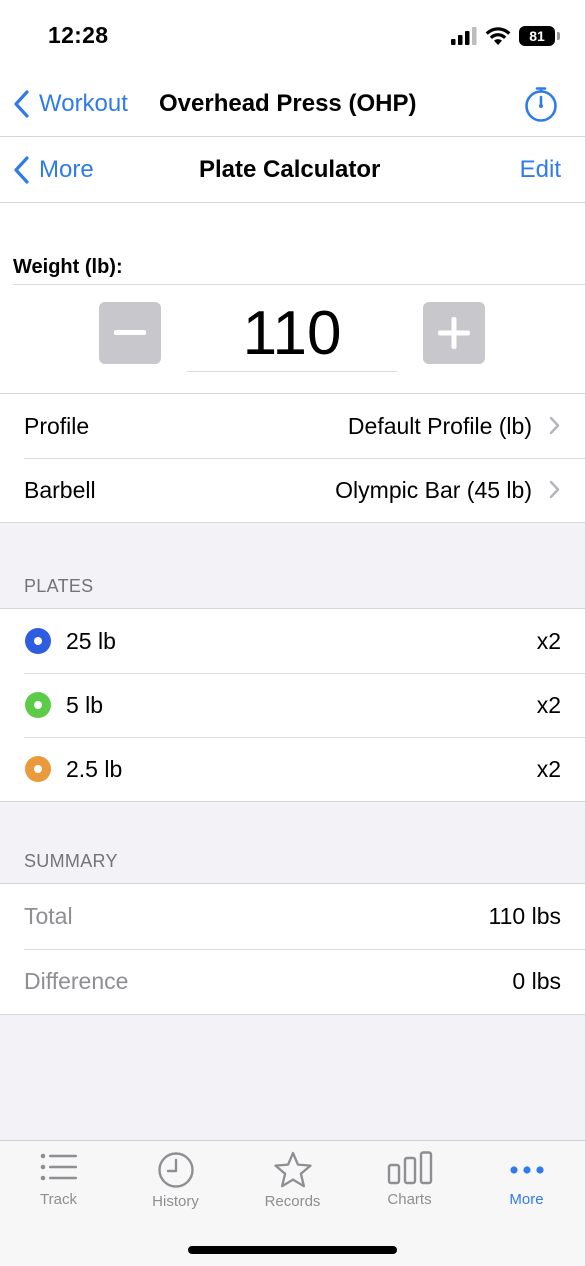 The image size is (585, 1266). I want to click on plate-weight: 2.5 lb, so click(94, 768).